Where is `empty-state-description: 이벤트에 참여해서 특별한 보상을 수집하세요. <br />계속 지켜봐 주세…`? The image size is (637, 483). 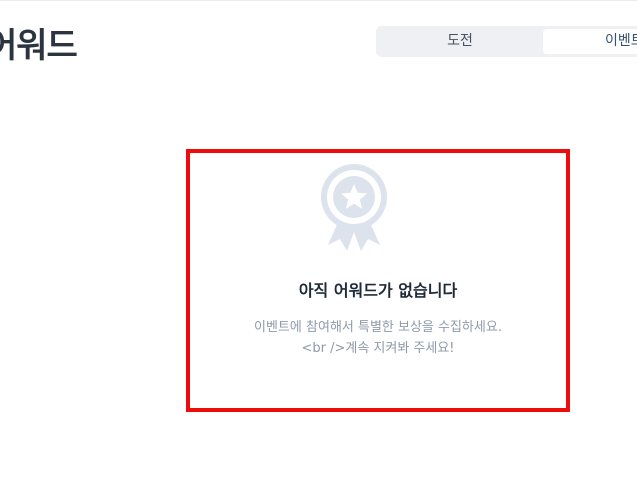 empty-state-description: 이벤트에 참여해서 특별한 보상을 수집하세요. <br />계속 지켜봐 주세… is located at coordinates (378, 338).